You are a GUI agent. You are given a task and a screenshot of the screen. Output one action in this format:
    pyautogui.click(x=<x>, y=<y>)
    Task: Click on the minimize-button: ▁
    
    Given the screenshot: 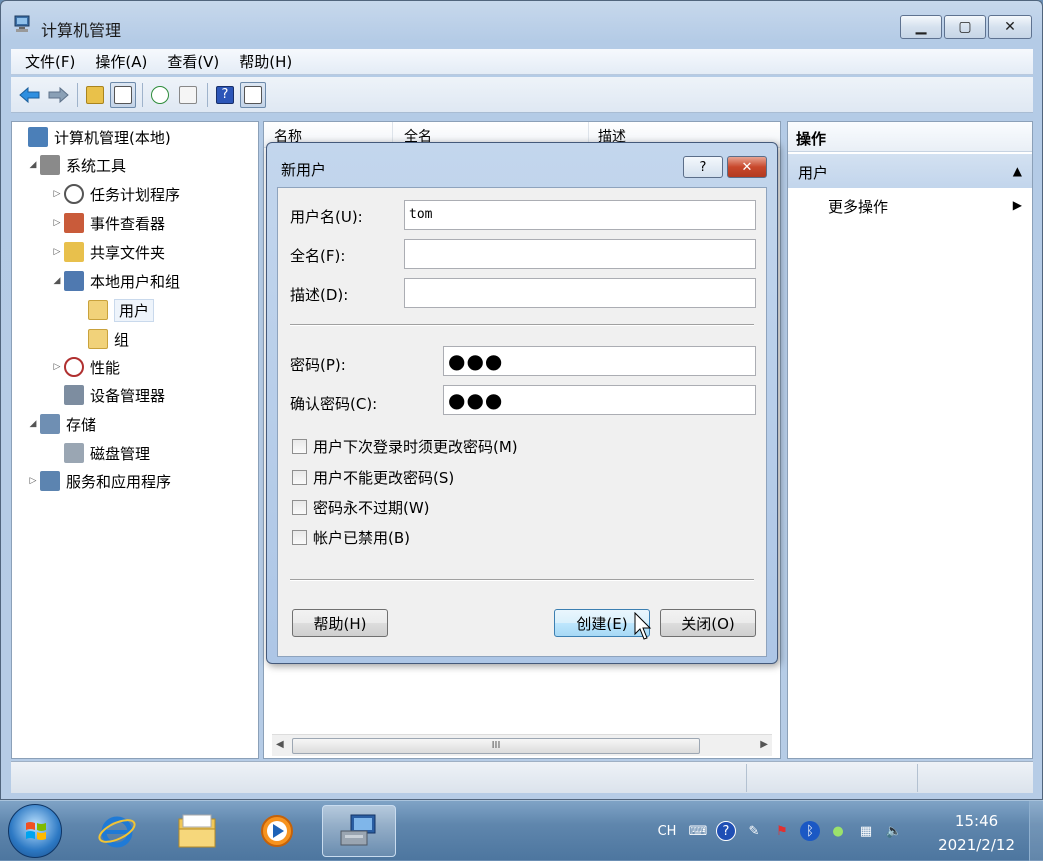 What is the action you would take?
    pyautogui.click(x=921, y=27)
    